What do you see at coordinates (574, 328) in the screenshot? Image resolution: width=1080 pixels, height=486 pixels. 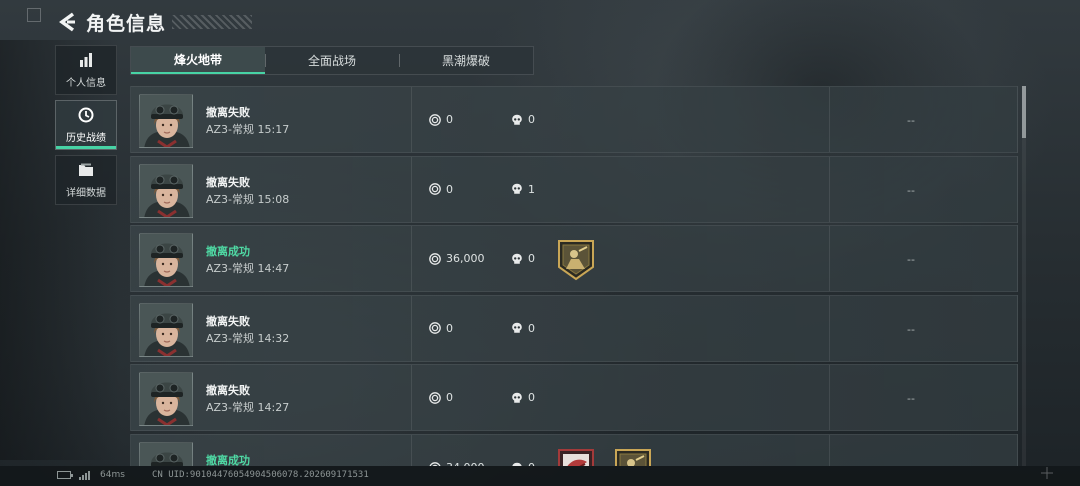 I see `match-row: 撤离失败 AZ3-常规 14:32 0 0 --` at bounding box center [574, 328].